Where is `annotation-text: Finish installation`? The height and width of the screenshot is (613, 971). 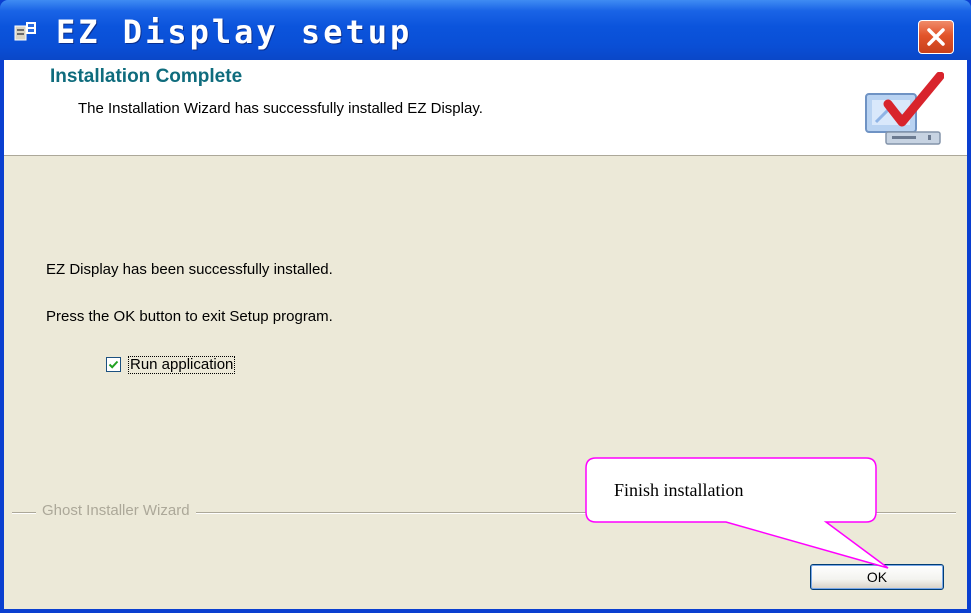 annotation-text: Finish installation is located at coordinates (679, 490).